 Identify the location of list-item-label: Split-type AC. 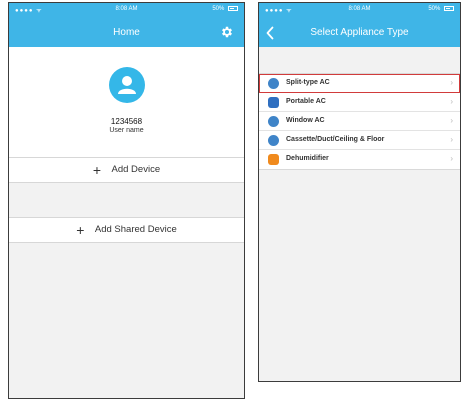
(308, 82).